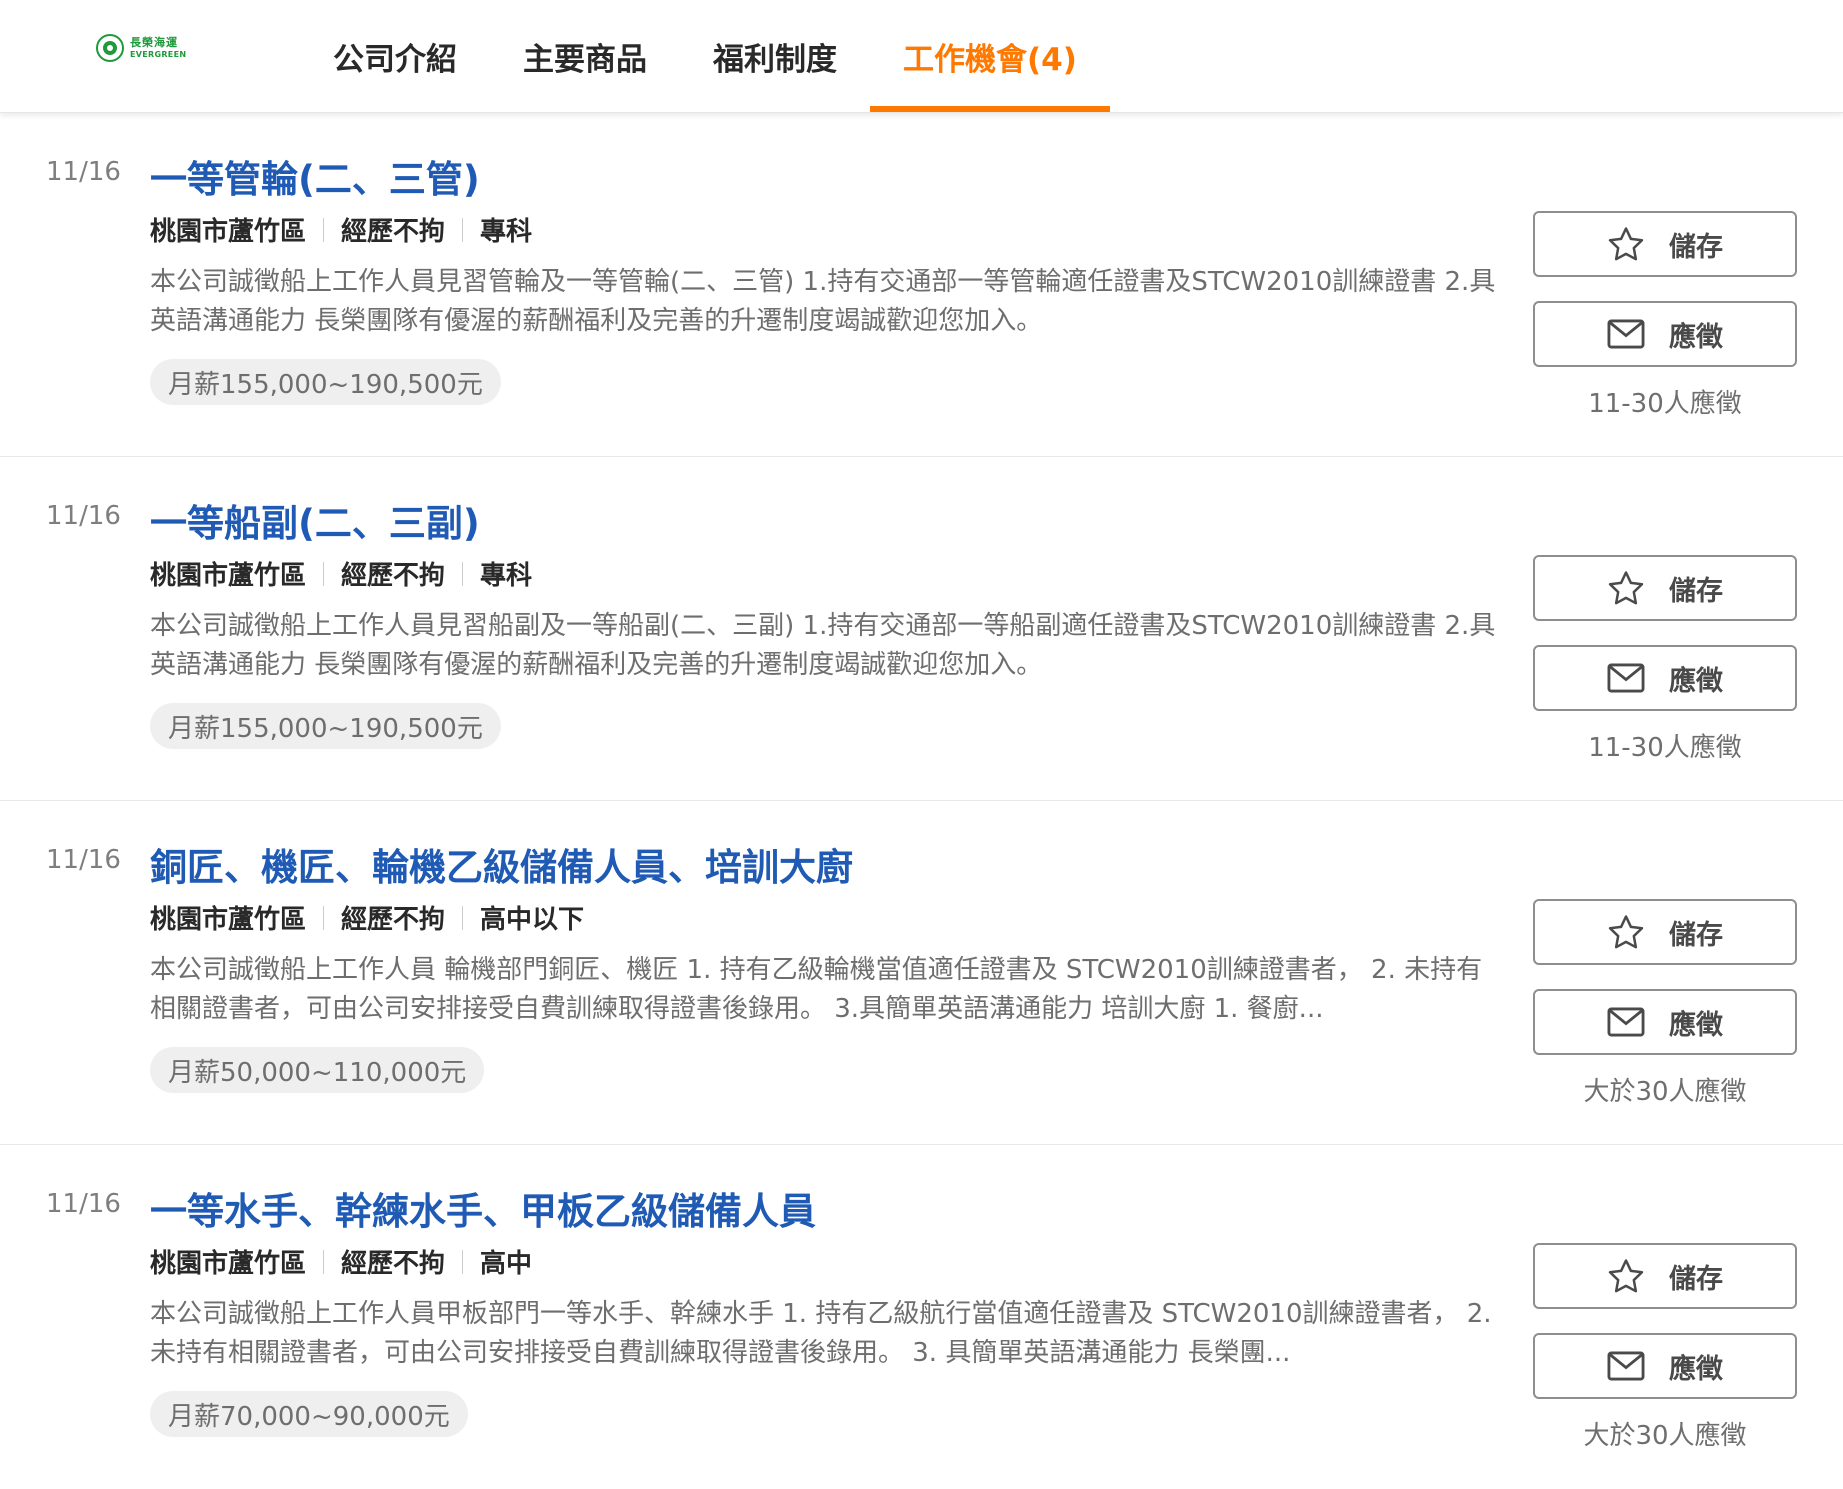 This screenshot has height=1489, width=1843. I want to click on tab-bar: 公司介紹 主要商品 福利制度 工作機會(4), so click(705, 56).